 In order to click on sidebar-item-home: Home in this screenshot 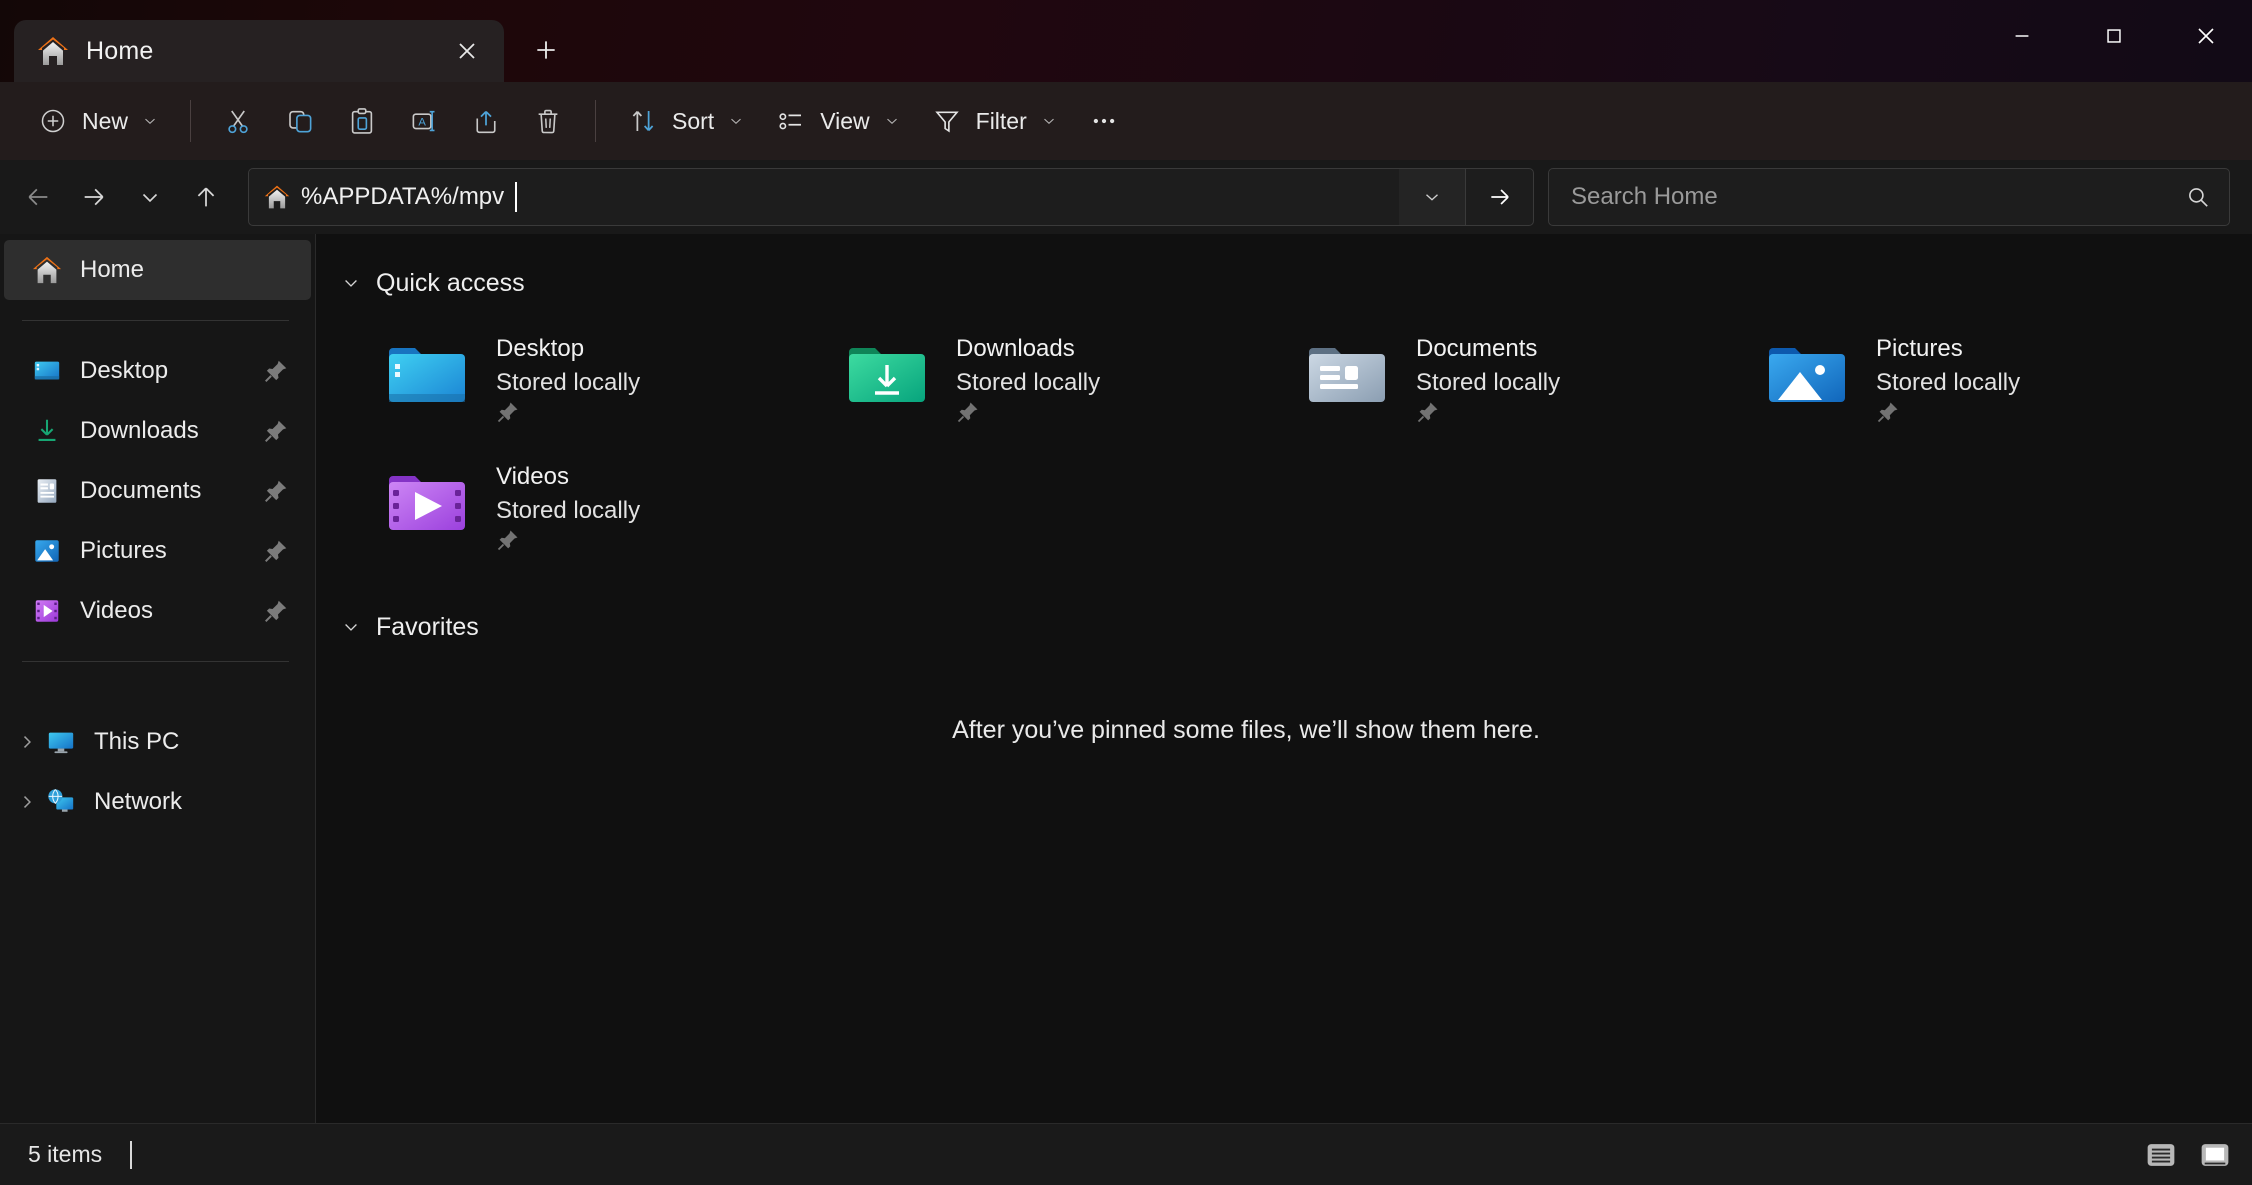, I will do `click(157, 270)`.